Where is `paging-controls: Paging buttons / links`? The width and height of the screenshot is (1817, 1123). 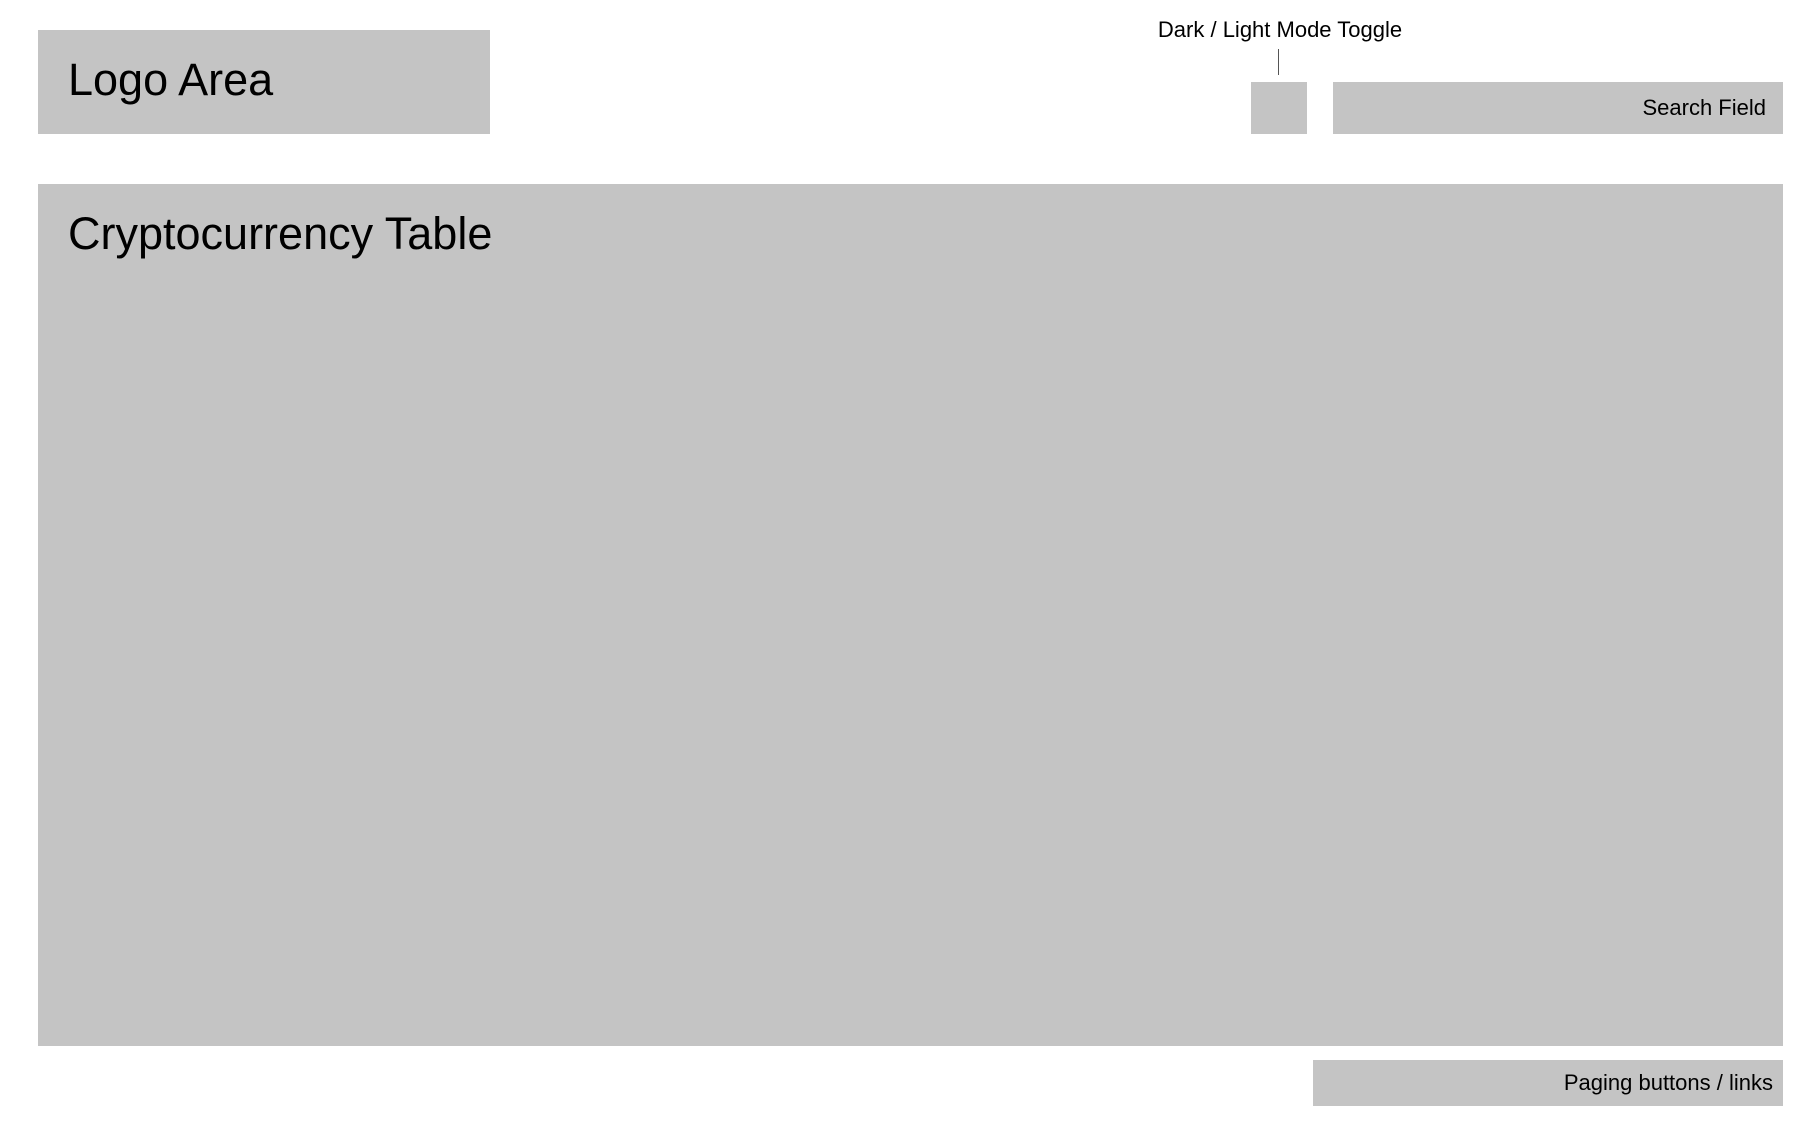
paging-controls: Paging buttons / links is located at coordinates (1548, 1083).